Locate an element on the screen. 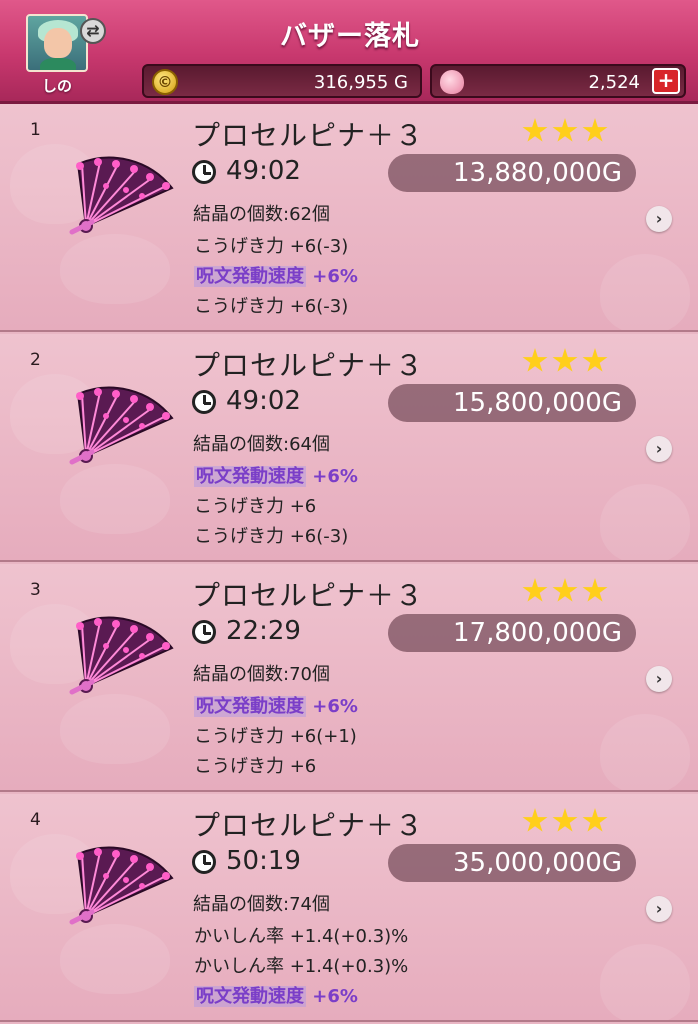 The height and width of the screenshot is (1024, 698). page-title: バザー落札 is located at coordinates (350, 36).